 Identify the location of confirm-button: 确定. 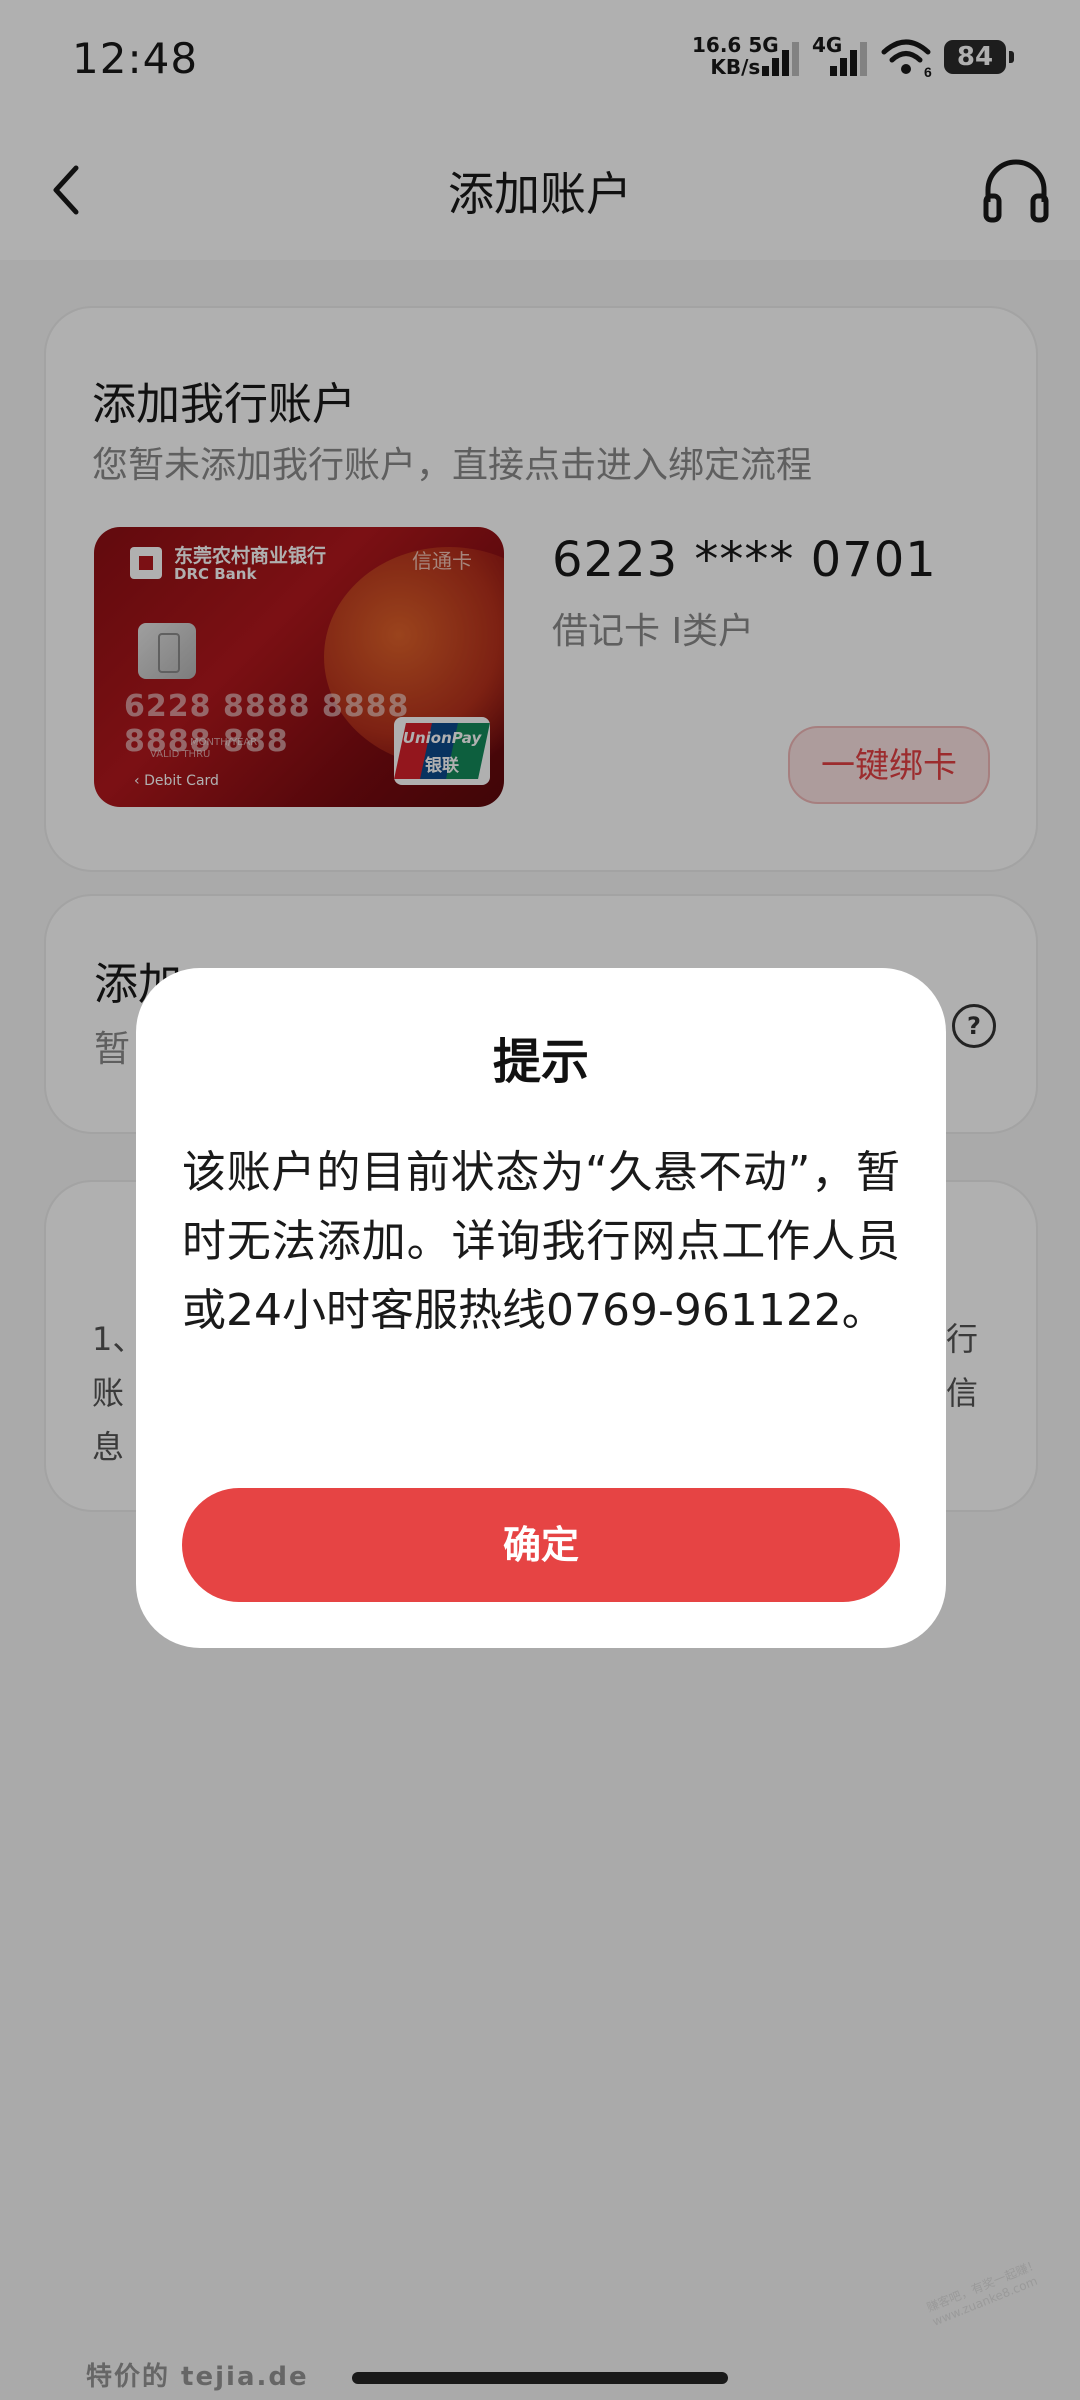
(541, 1545).